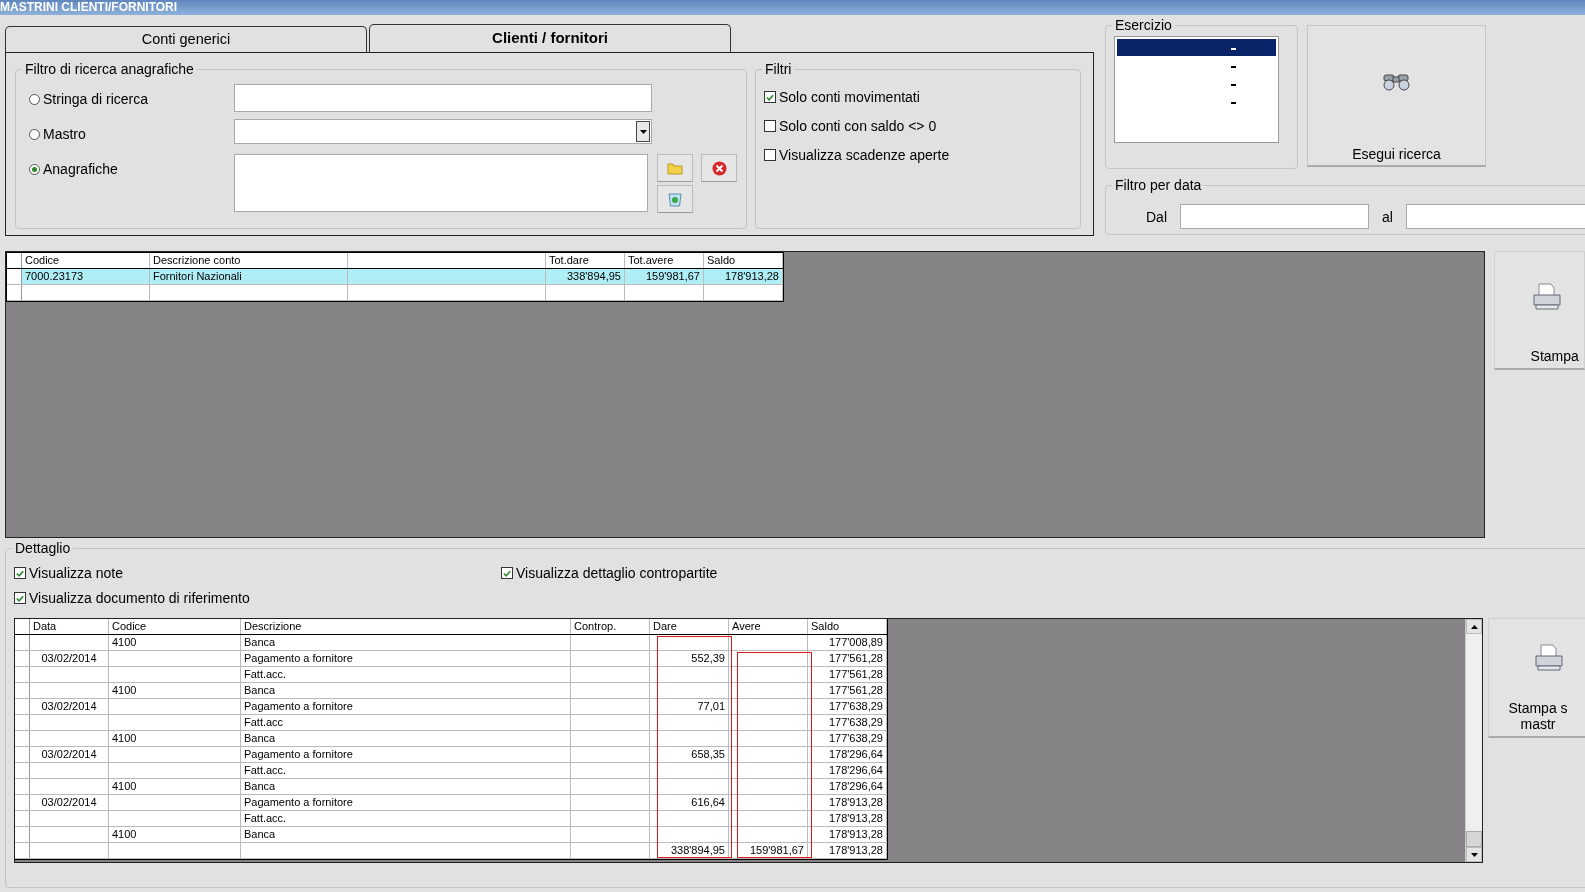 The height and width of the screenshot is (892, 1585). What do you see at coordinates (109, 69) in the screenshot?
I see `group-title: Filtro di ricerca anagrafiche` at bounding box center [109, 69].